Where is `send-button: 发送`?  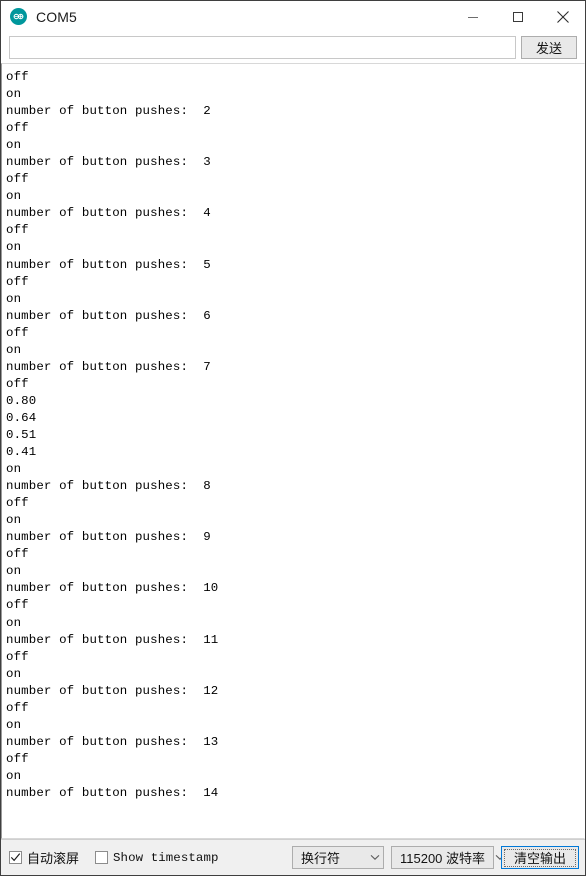
send-button: 发送 is located at coordinates (549, 47).